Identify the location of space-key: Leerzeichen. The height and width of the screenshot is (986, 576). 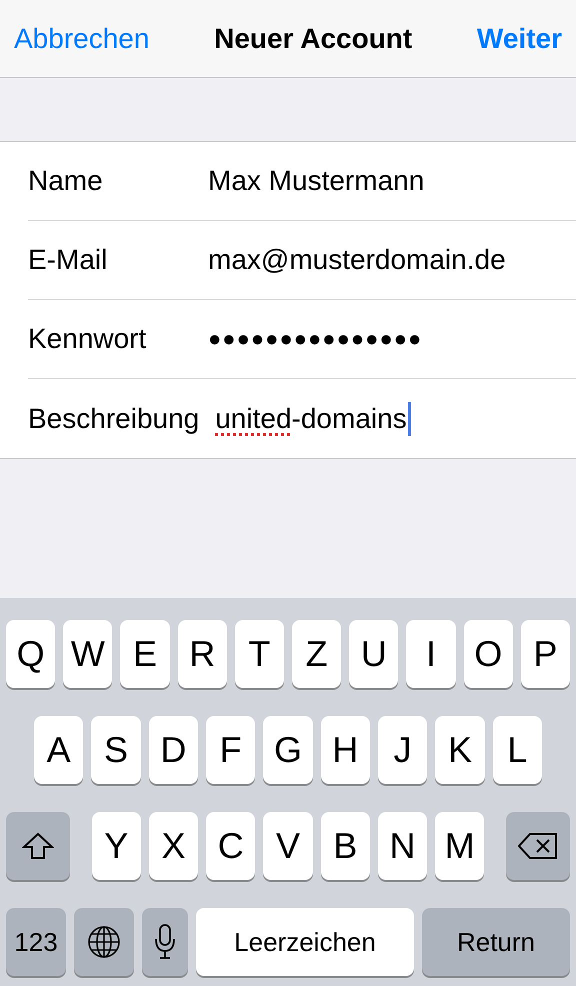
(305, 942).